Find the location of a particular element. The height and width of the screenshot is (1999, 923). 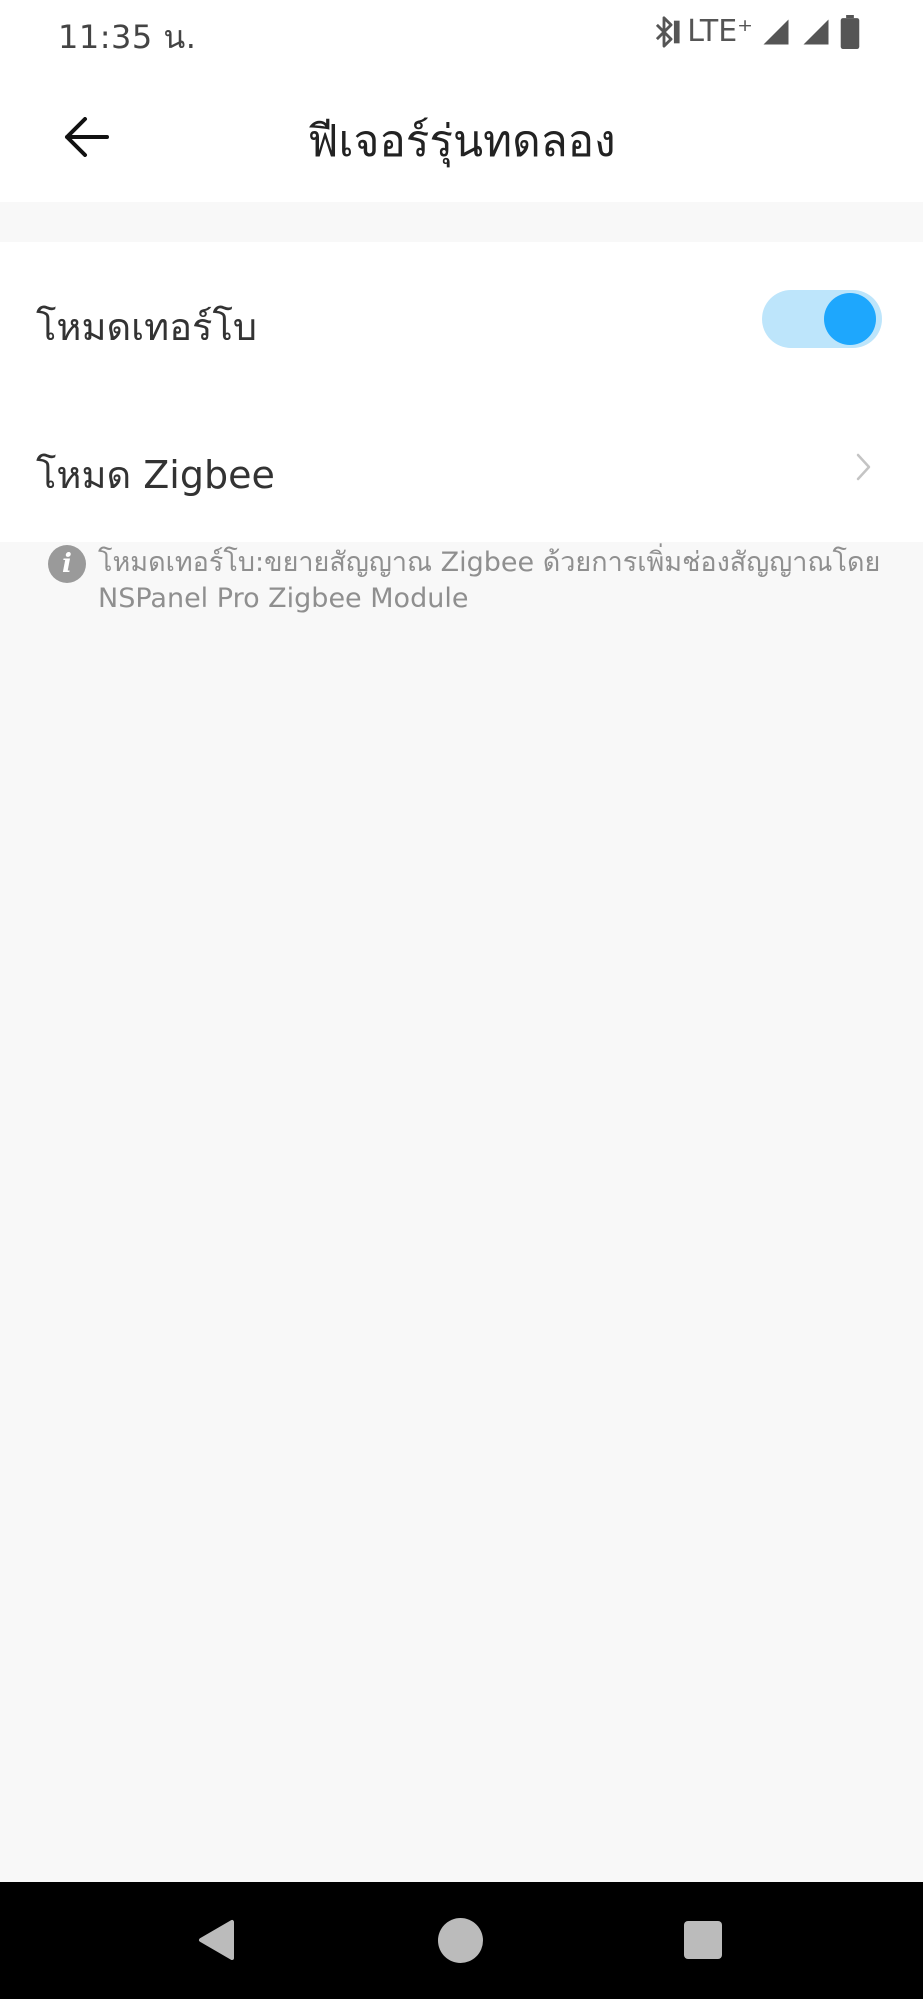

app-header: ฟีเจอร์รุ่นทดลอง is located at coordinates (461, 134).